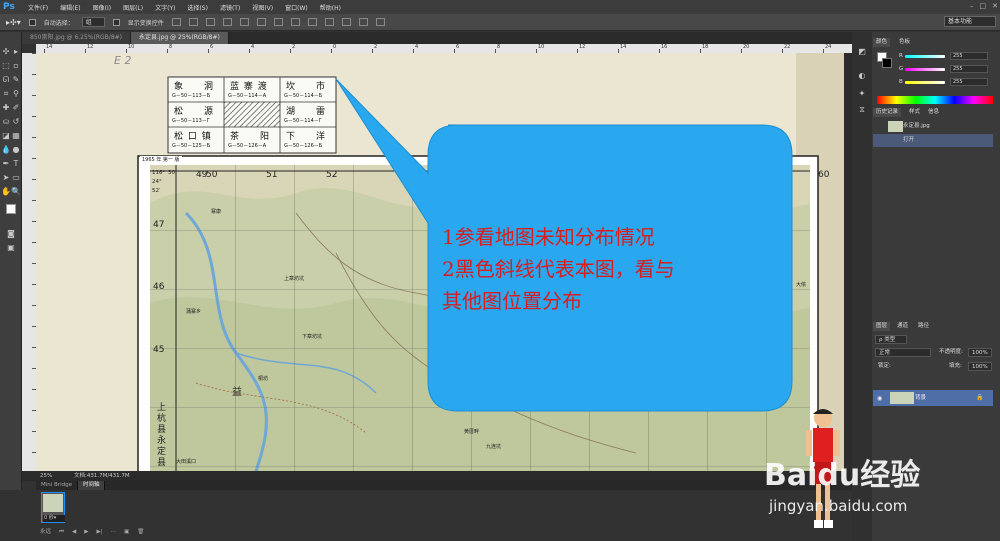 This screenshot has width=1000, height=541. What do you see at coordinates (330, 7) in the screenshot?
I see `menu-help: 帮助(H)` at bounding box center [330, 7].